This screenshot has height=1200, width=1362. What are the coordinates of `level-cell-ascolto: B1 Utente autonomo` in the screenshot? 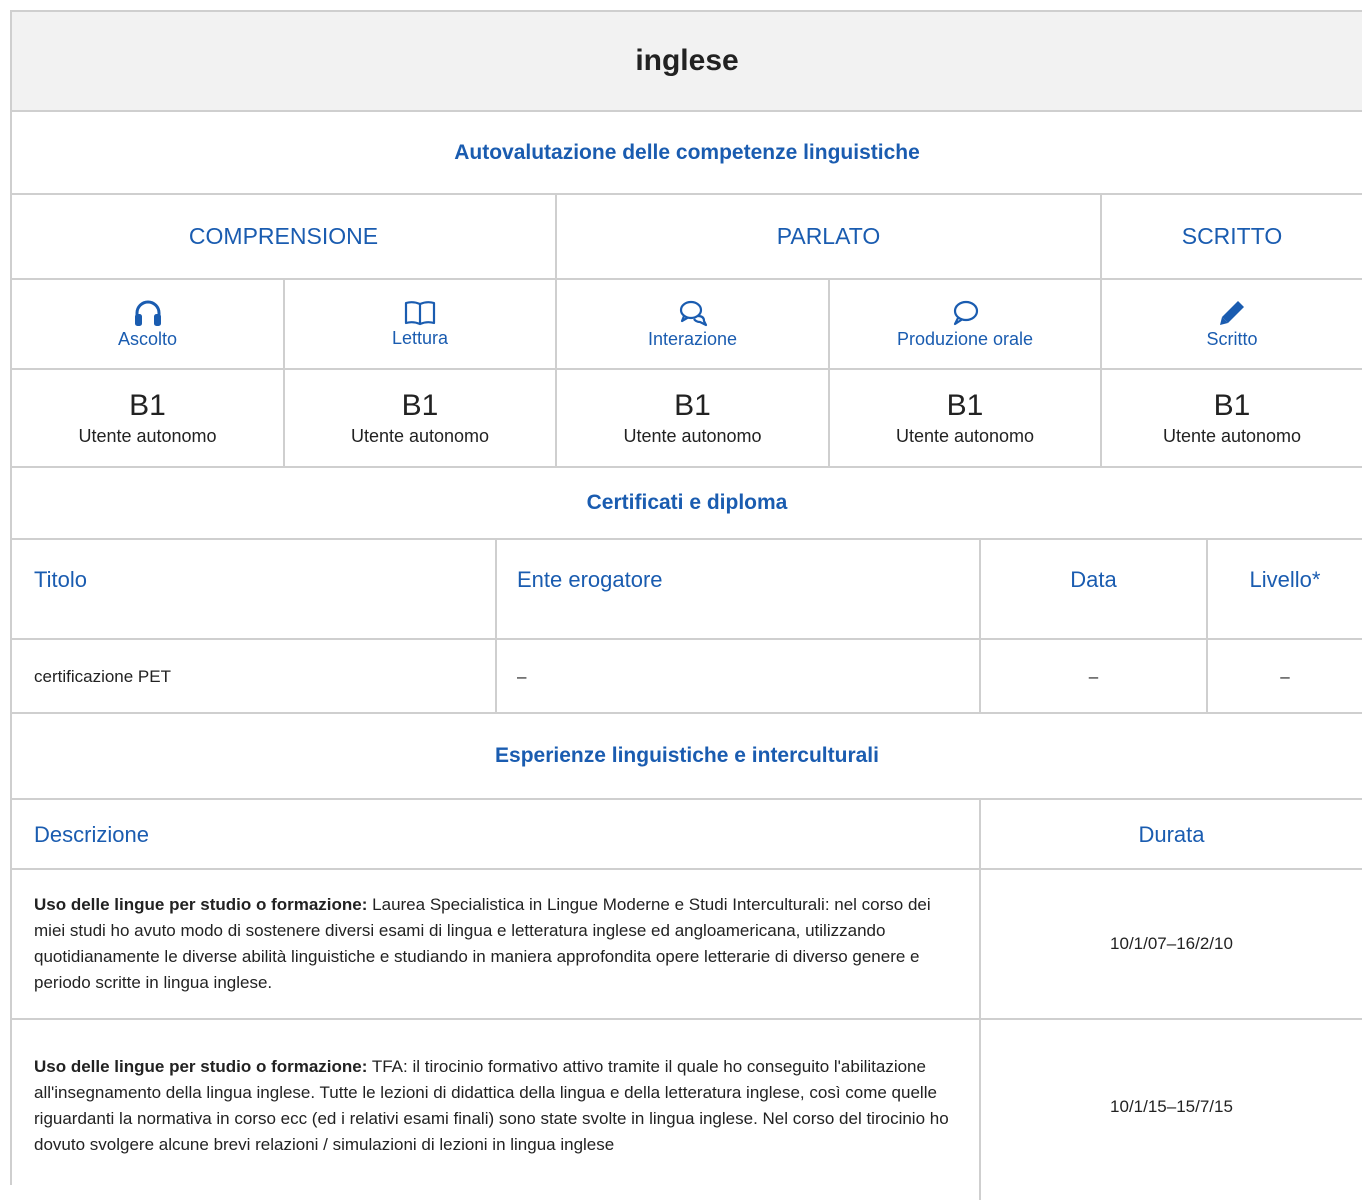 It's located at (148, 418).